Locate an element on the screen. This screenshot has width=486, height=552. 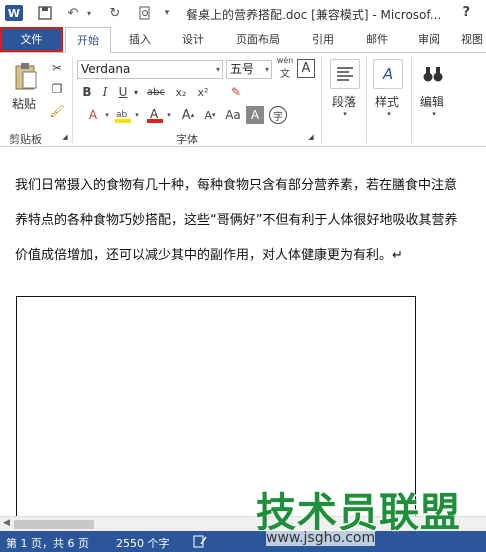
tab-mailings: 邮件 is located at coordinates (377, 39).